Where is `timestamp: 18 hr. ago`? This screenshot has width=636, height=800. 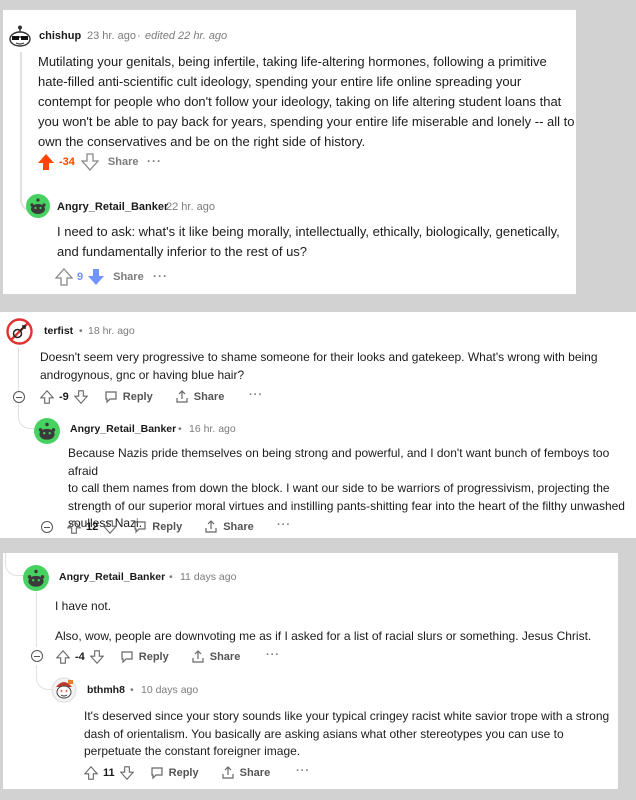 timestamp: 18 hr. ago is located at coordinates (111, 331).